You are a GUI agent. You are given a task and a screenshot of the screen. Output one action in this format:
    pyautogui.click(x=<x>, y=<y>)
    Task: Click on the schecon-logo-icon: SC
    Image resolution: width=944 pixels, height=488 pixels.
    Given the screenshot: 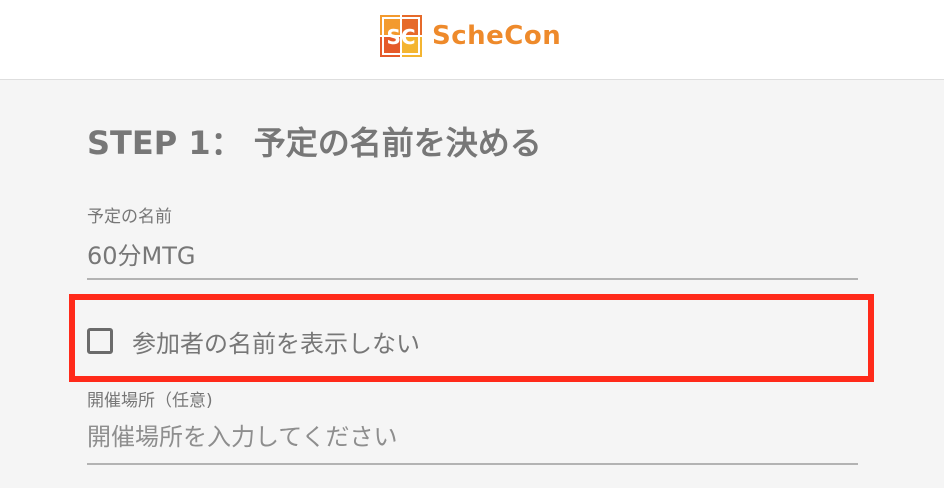 What is the action you would take?
    pyautogui.click(x=401, y=36)
    